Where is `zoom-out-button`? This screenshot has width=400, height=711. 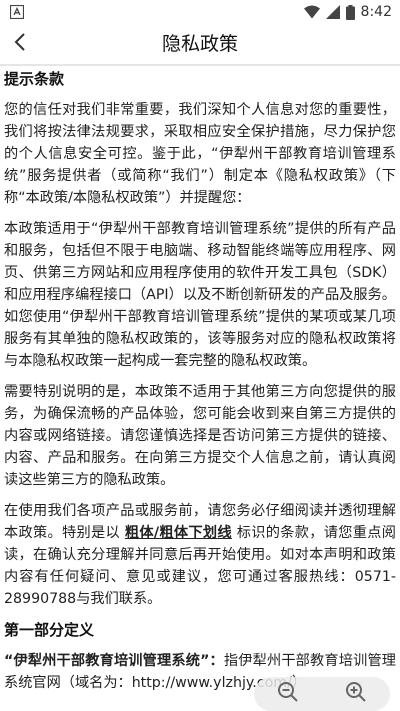 zoom-out-button is located at coordinates (288, 694).